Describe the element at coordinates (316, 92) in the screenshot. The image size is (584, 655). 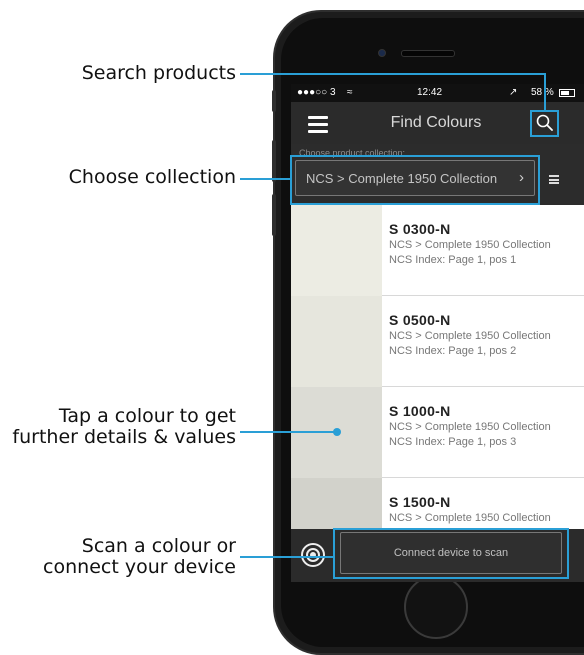
I see `carrier-signal: ●●●○○ 3` at that location.